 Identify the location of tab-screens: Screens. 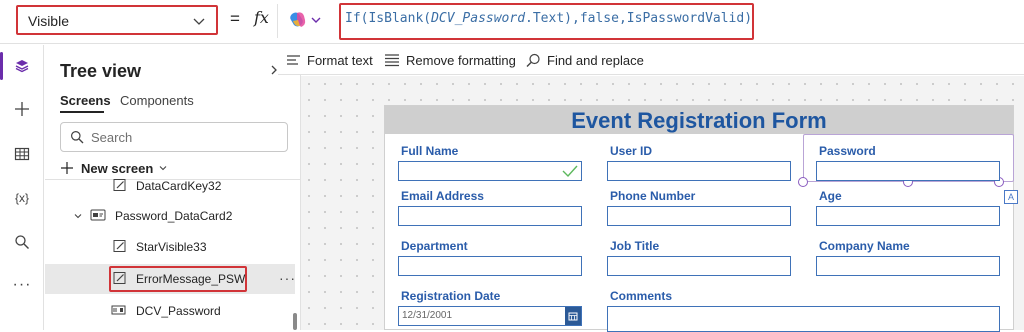
(85, 100).